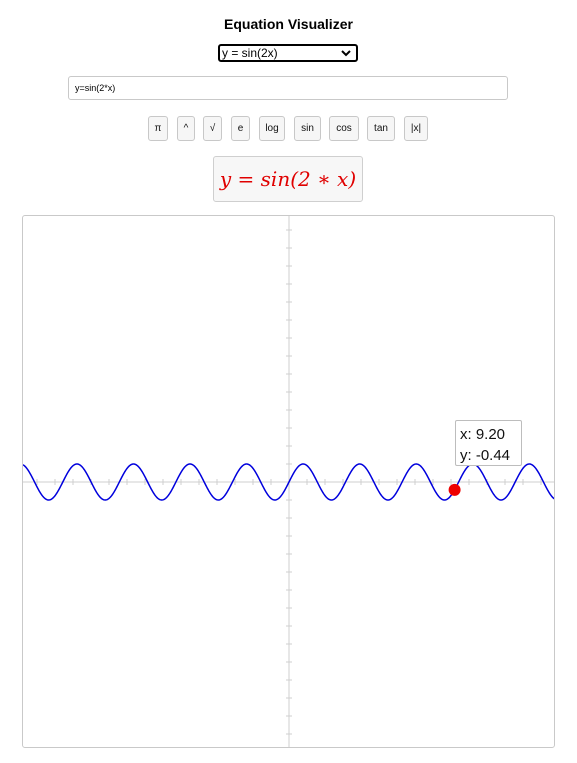 The width and height of the screenshot is (577, 763). Describe the element at coordinates (272, 128) in the screenshot. I see `log-button: log` at that location.